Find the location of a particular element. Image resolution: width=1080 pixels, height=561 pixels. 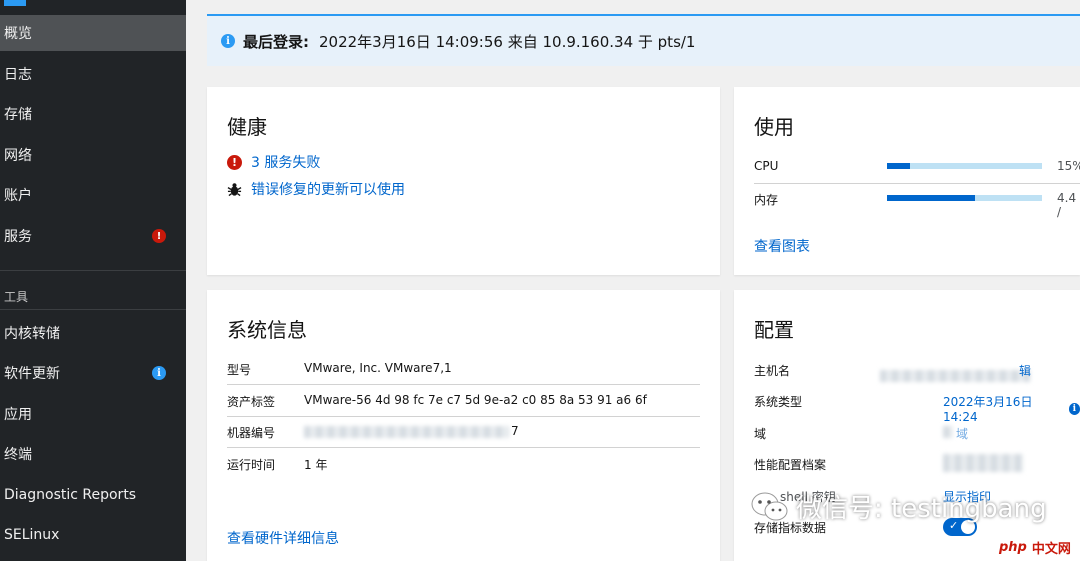

watermark-text: 微信号: testingbang is located at coordinates (921, 509).